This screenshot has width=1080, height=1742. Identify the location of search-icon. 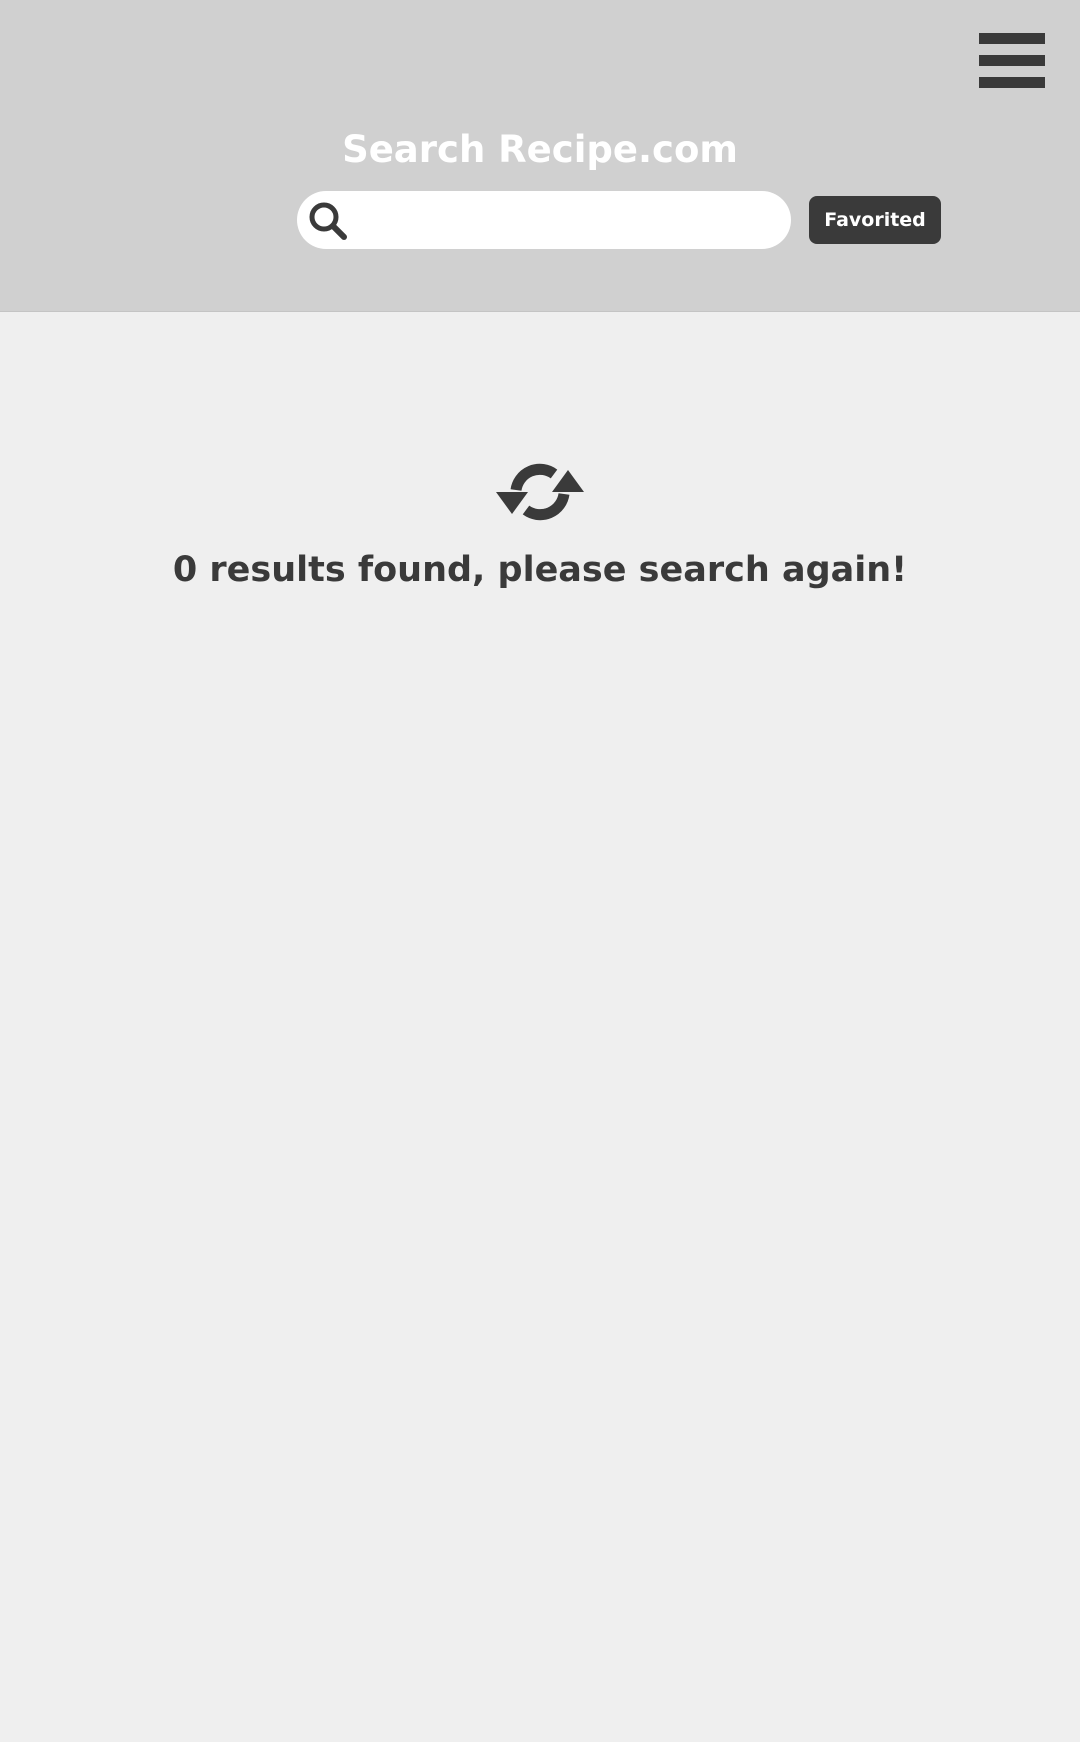
(328, 221).